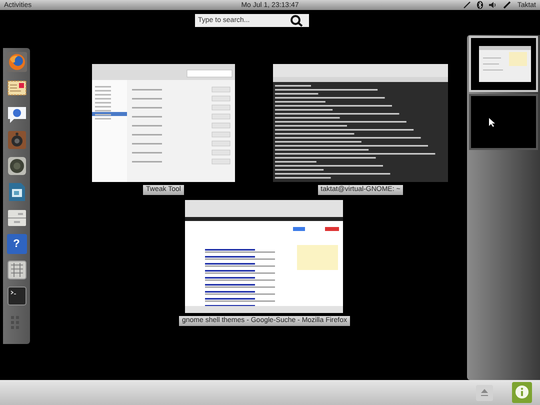  What do you see at coordinates (16, 88) in the screenshot?
I see `envelope-icon` at bounding box center [16, 88].